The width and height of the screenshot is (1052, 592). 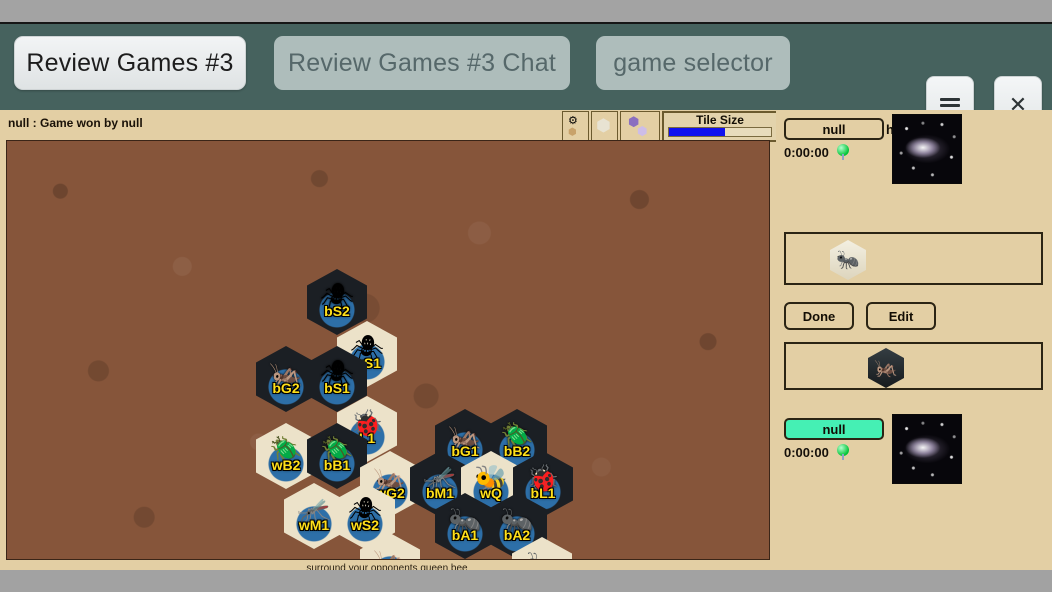 I want to click on player-2-avatar, so click(x=927, y=449).